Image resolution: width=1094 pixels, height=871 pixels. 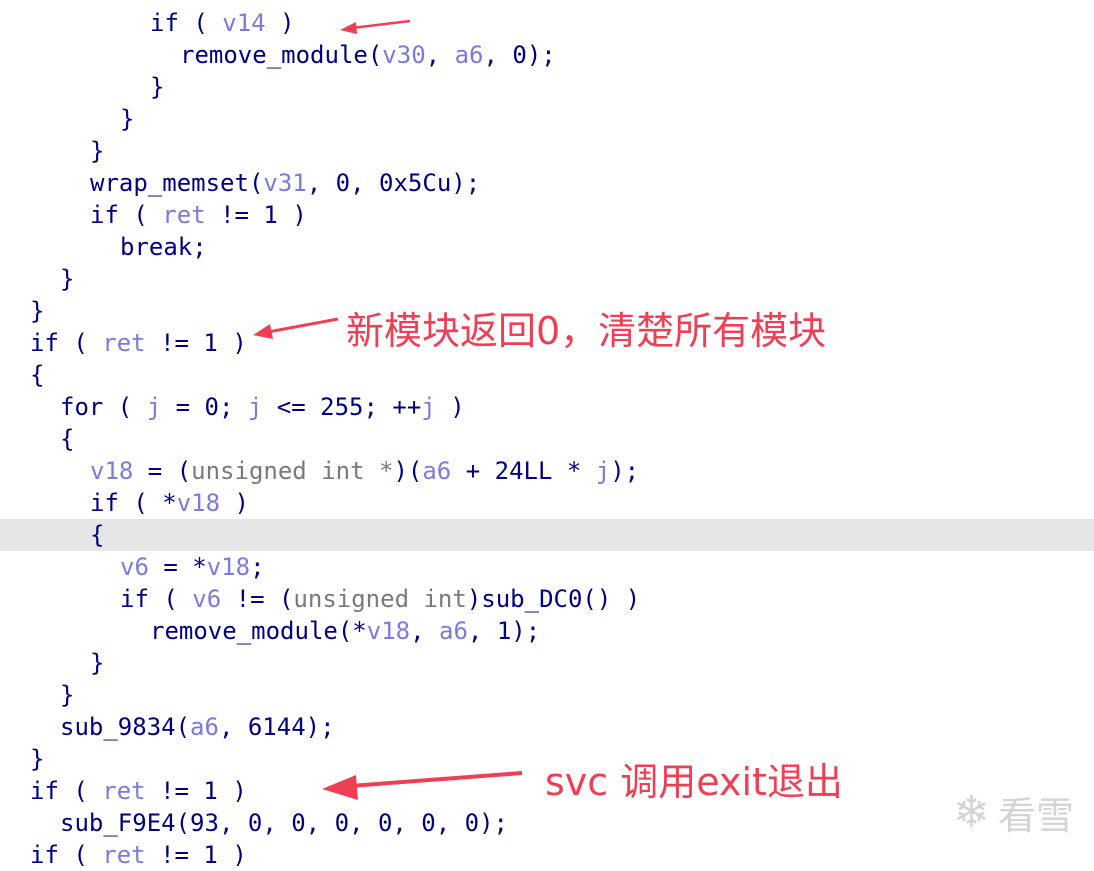 I want to click on watermark-text: 看雪, so click(x=1035, y=816).